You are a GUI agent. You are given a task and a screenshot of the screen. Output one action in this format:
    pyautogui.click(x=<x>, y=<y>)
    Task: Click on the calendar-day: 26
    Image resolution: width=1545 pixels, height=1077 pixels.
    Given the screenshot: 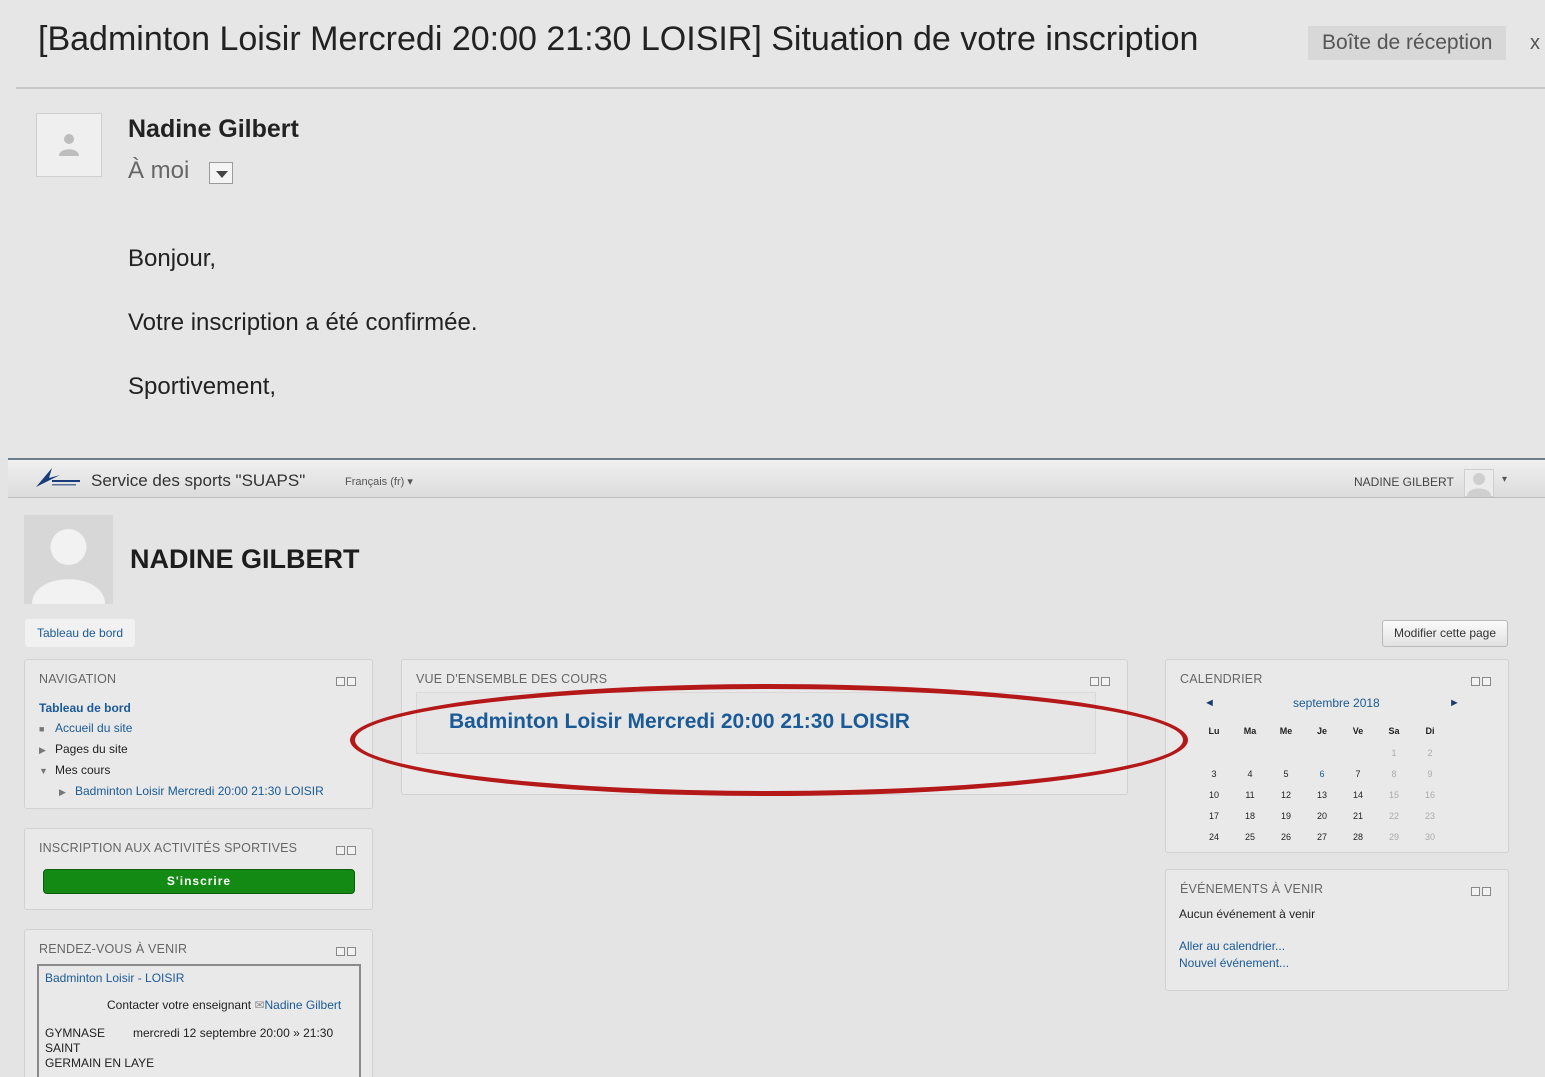 What is the action you would take?
    pyautogui.click(x=1286, y=836)
    